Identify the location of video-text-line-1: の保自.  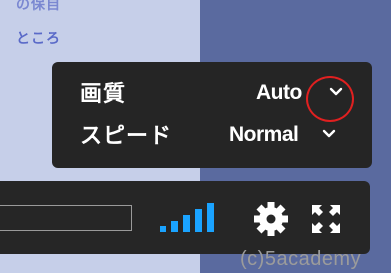
(38, 6).